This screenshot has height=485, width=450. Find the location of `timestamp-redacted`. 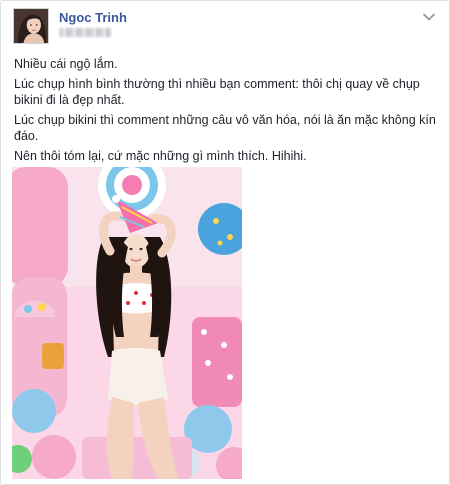

timestamp-redacted is located at coordinates (85, 32).